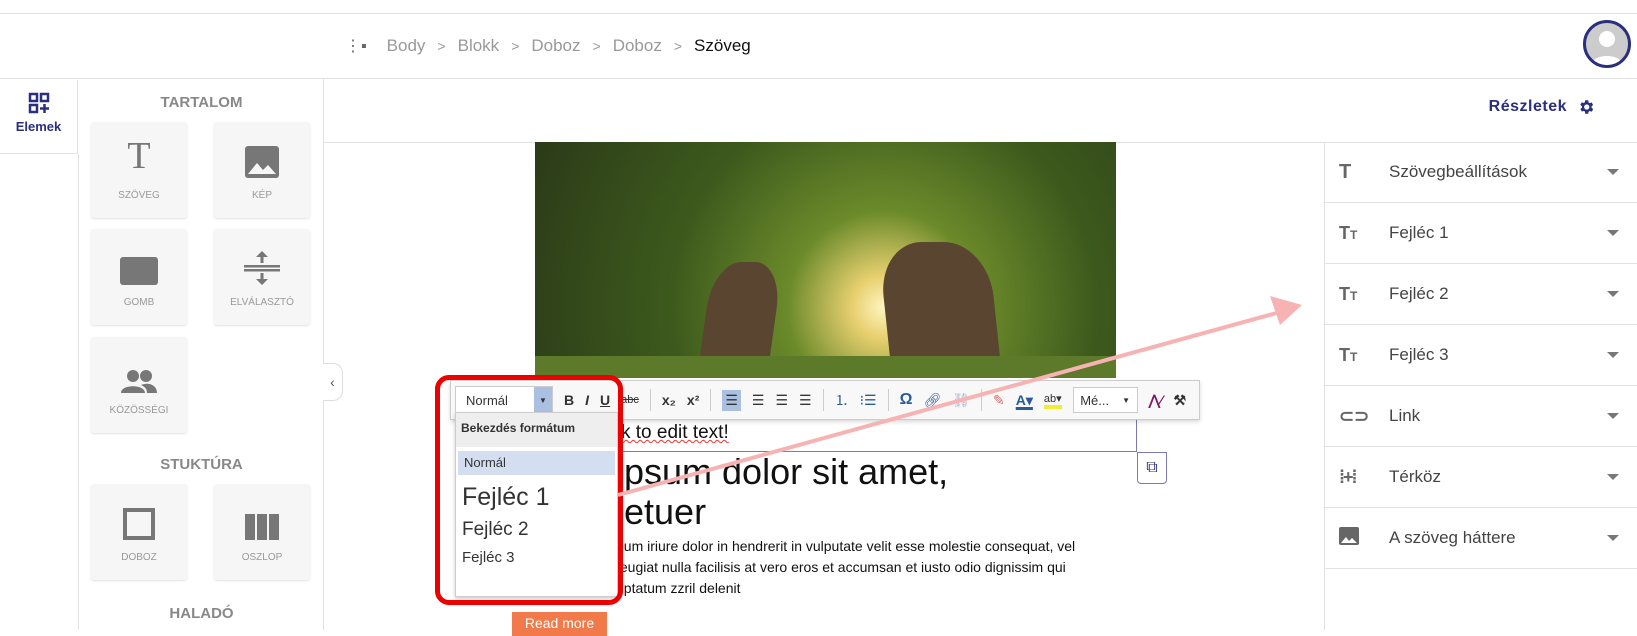  I want to click on tile-label: DOBOZ, so click(139, 557).